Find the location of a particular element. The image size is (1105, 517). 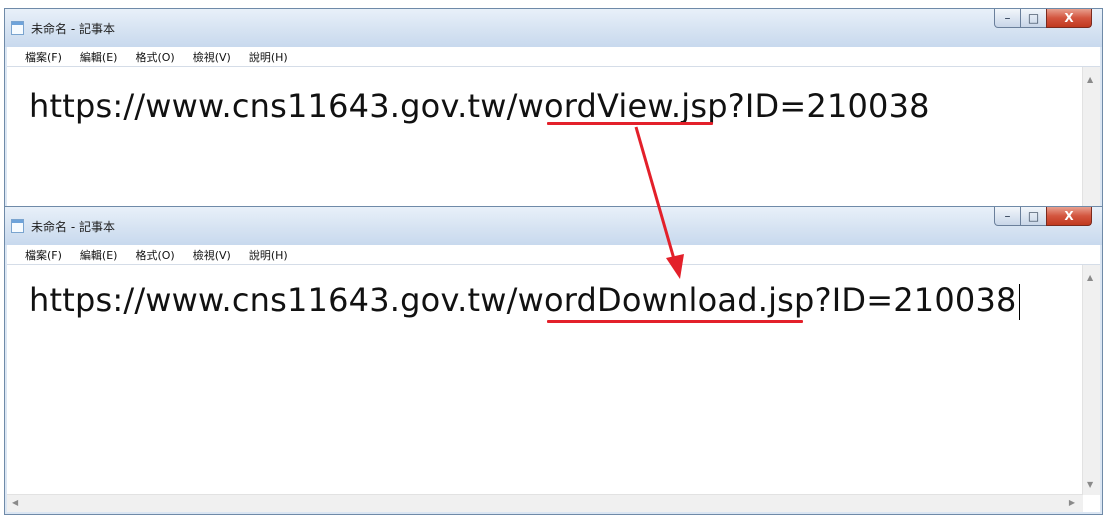

url-highlight-worddownload: wordDownload is located at coordinates (637, 300).